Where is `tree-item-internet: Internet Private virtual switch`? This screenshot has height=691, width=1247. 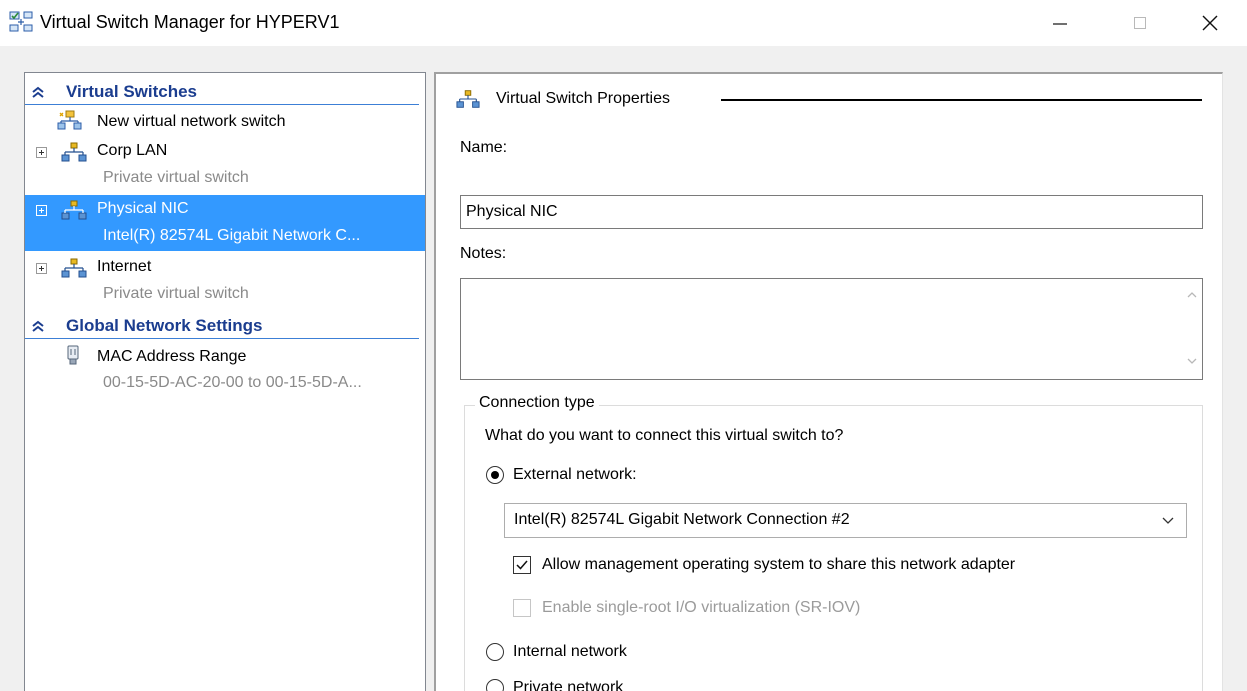 tree-item-internet: Internet Private virtual switch is located at coordinates (225, 281).